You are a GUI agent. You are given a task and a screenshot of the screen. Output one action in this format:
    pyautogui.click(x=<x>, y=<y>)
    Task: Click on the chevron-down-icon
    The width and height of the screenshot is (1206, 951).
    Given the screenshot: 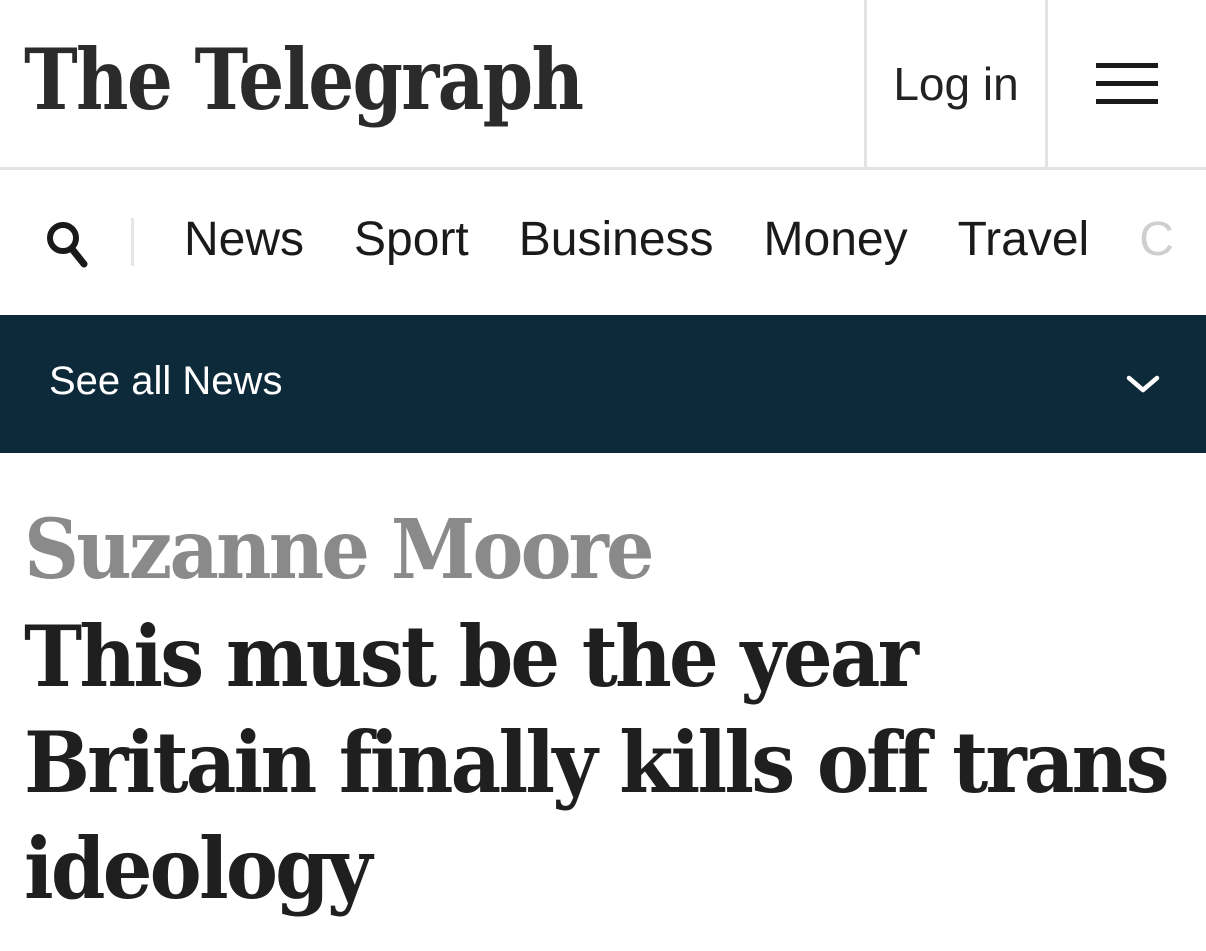 What is the action you would take?
    pyautogui.click(x=1143, y=384)
    